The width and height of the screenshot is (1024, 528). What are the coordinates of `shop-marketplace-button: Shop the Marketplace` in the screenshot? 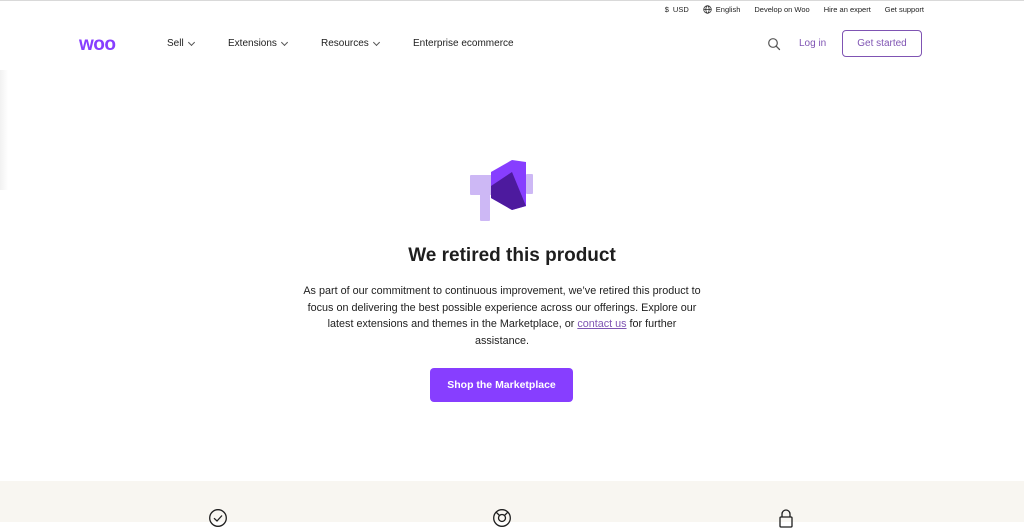 It's located at (501, 385).